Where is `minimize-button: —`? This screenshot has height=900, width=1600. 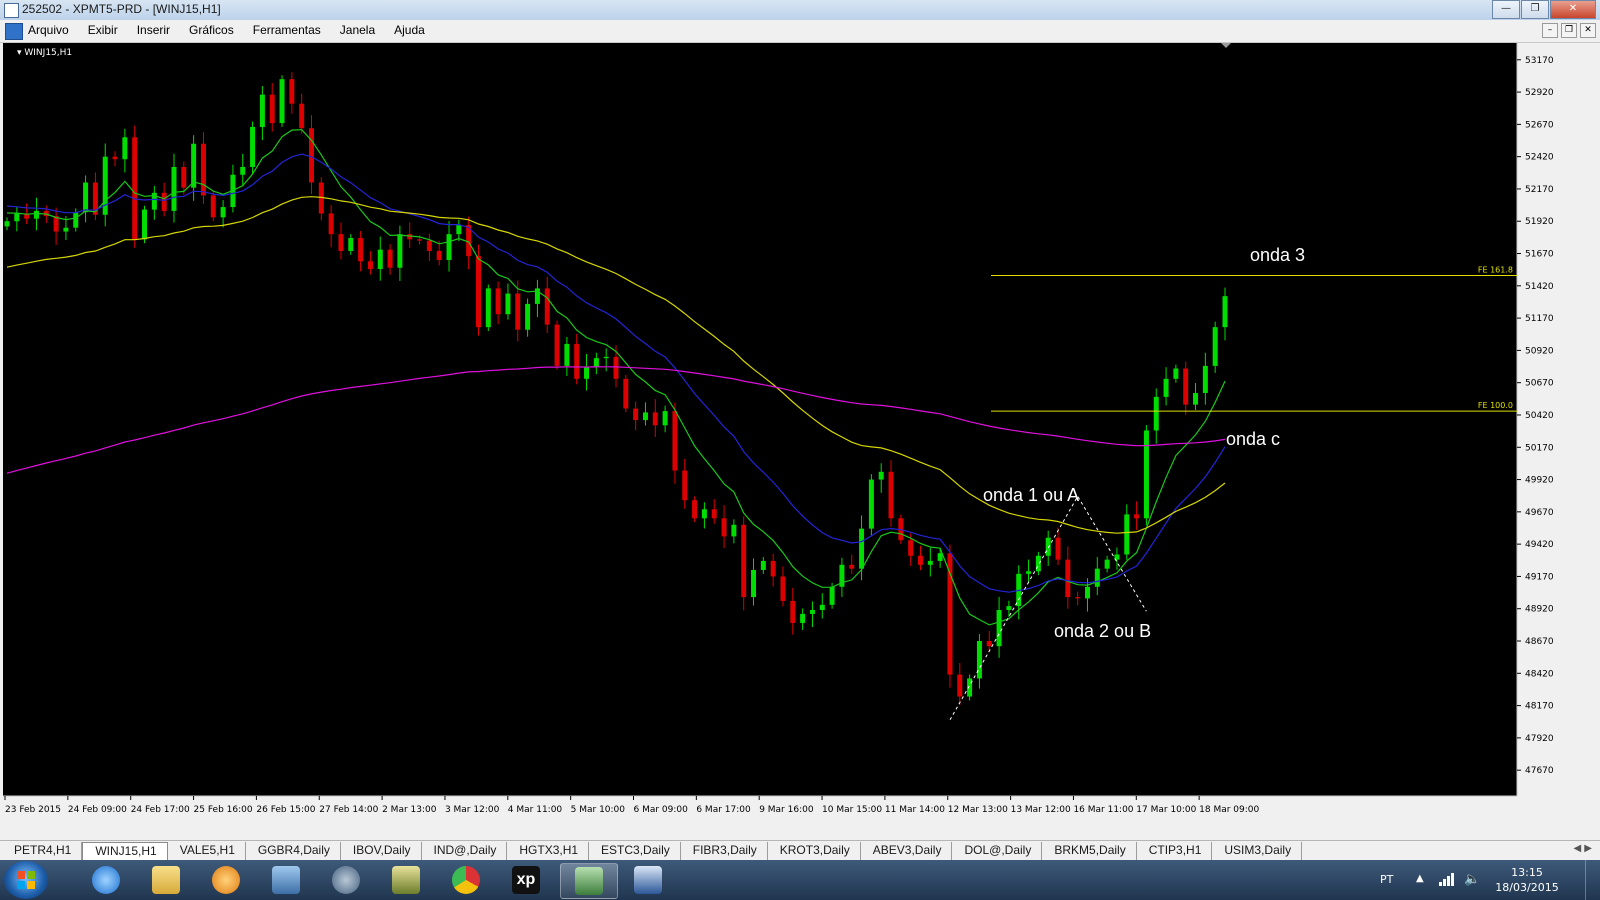 minimize-button: — is located at coordinates (1506, 9).